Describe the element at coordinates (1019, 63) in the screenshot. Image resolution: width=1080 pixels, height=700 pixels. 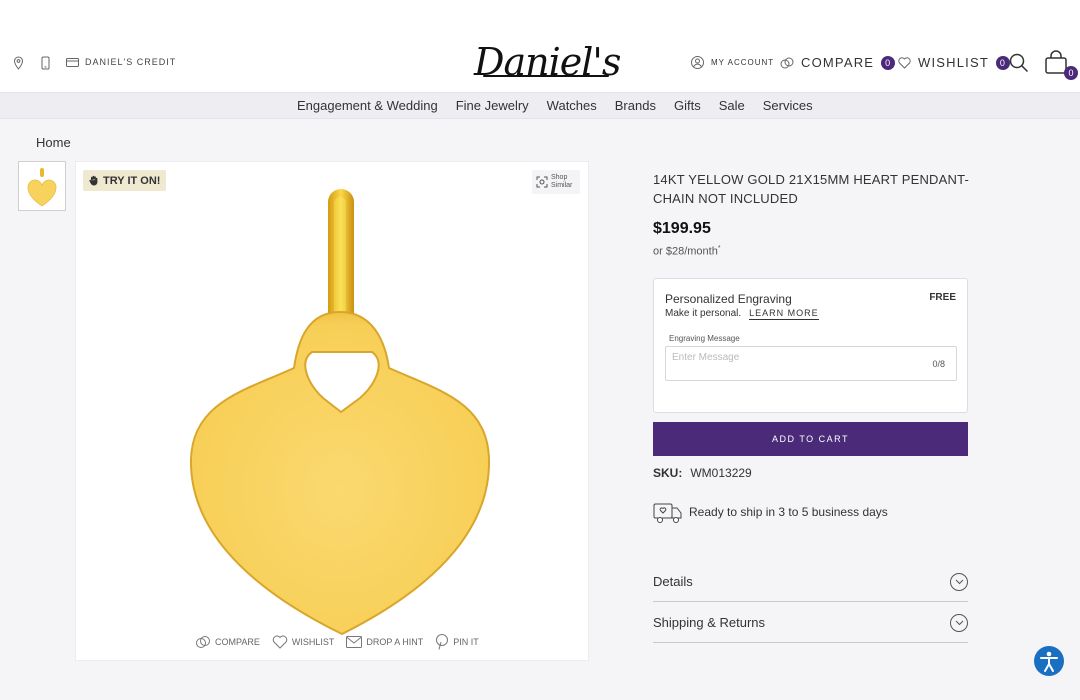
I see `search-icon` at that location.